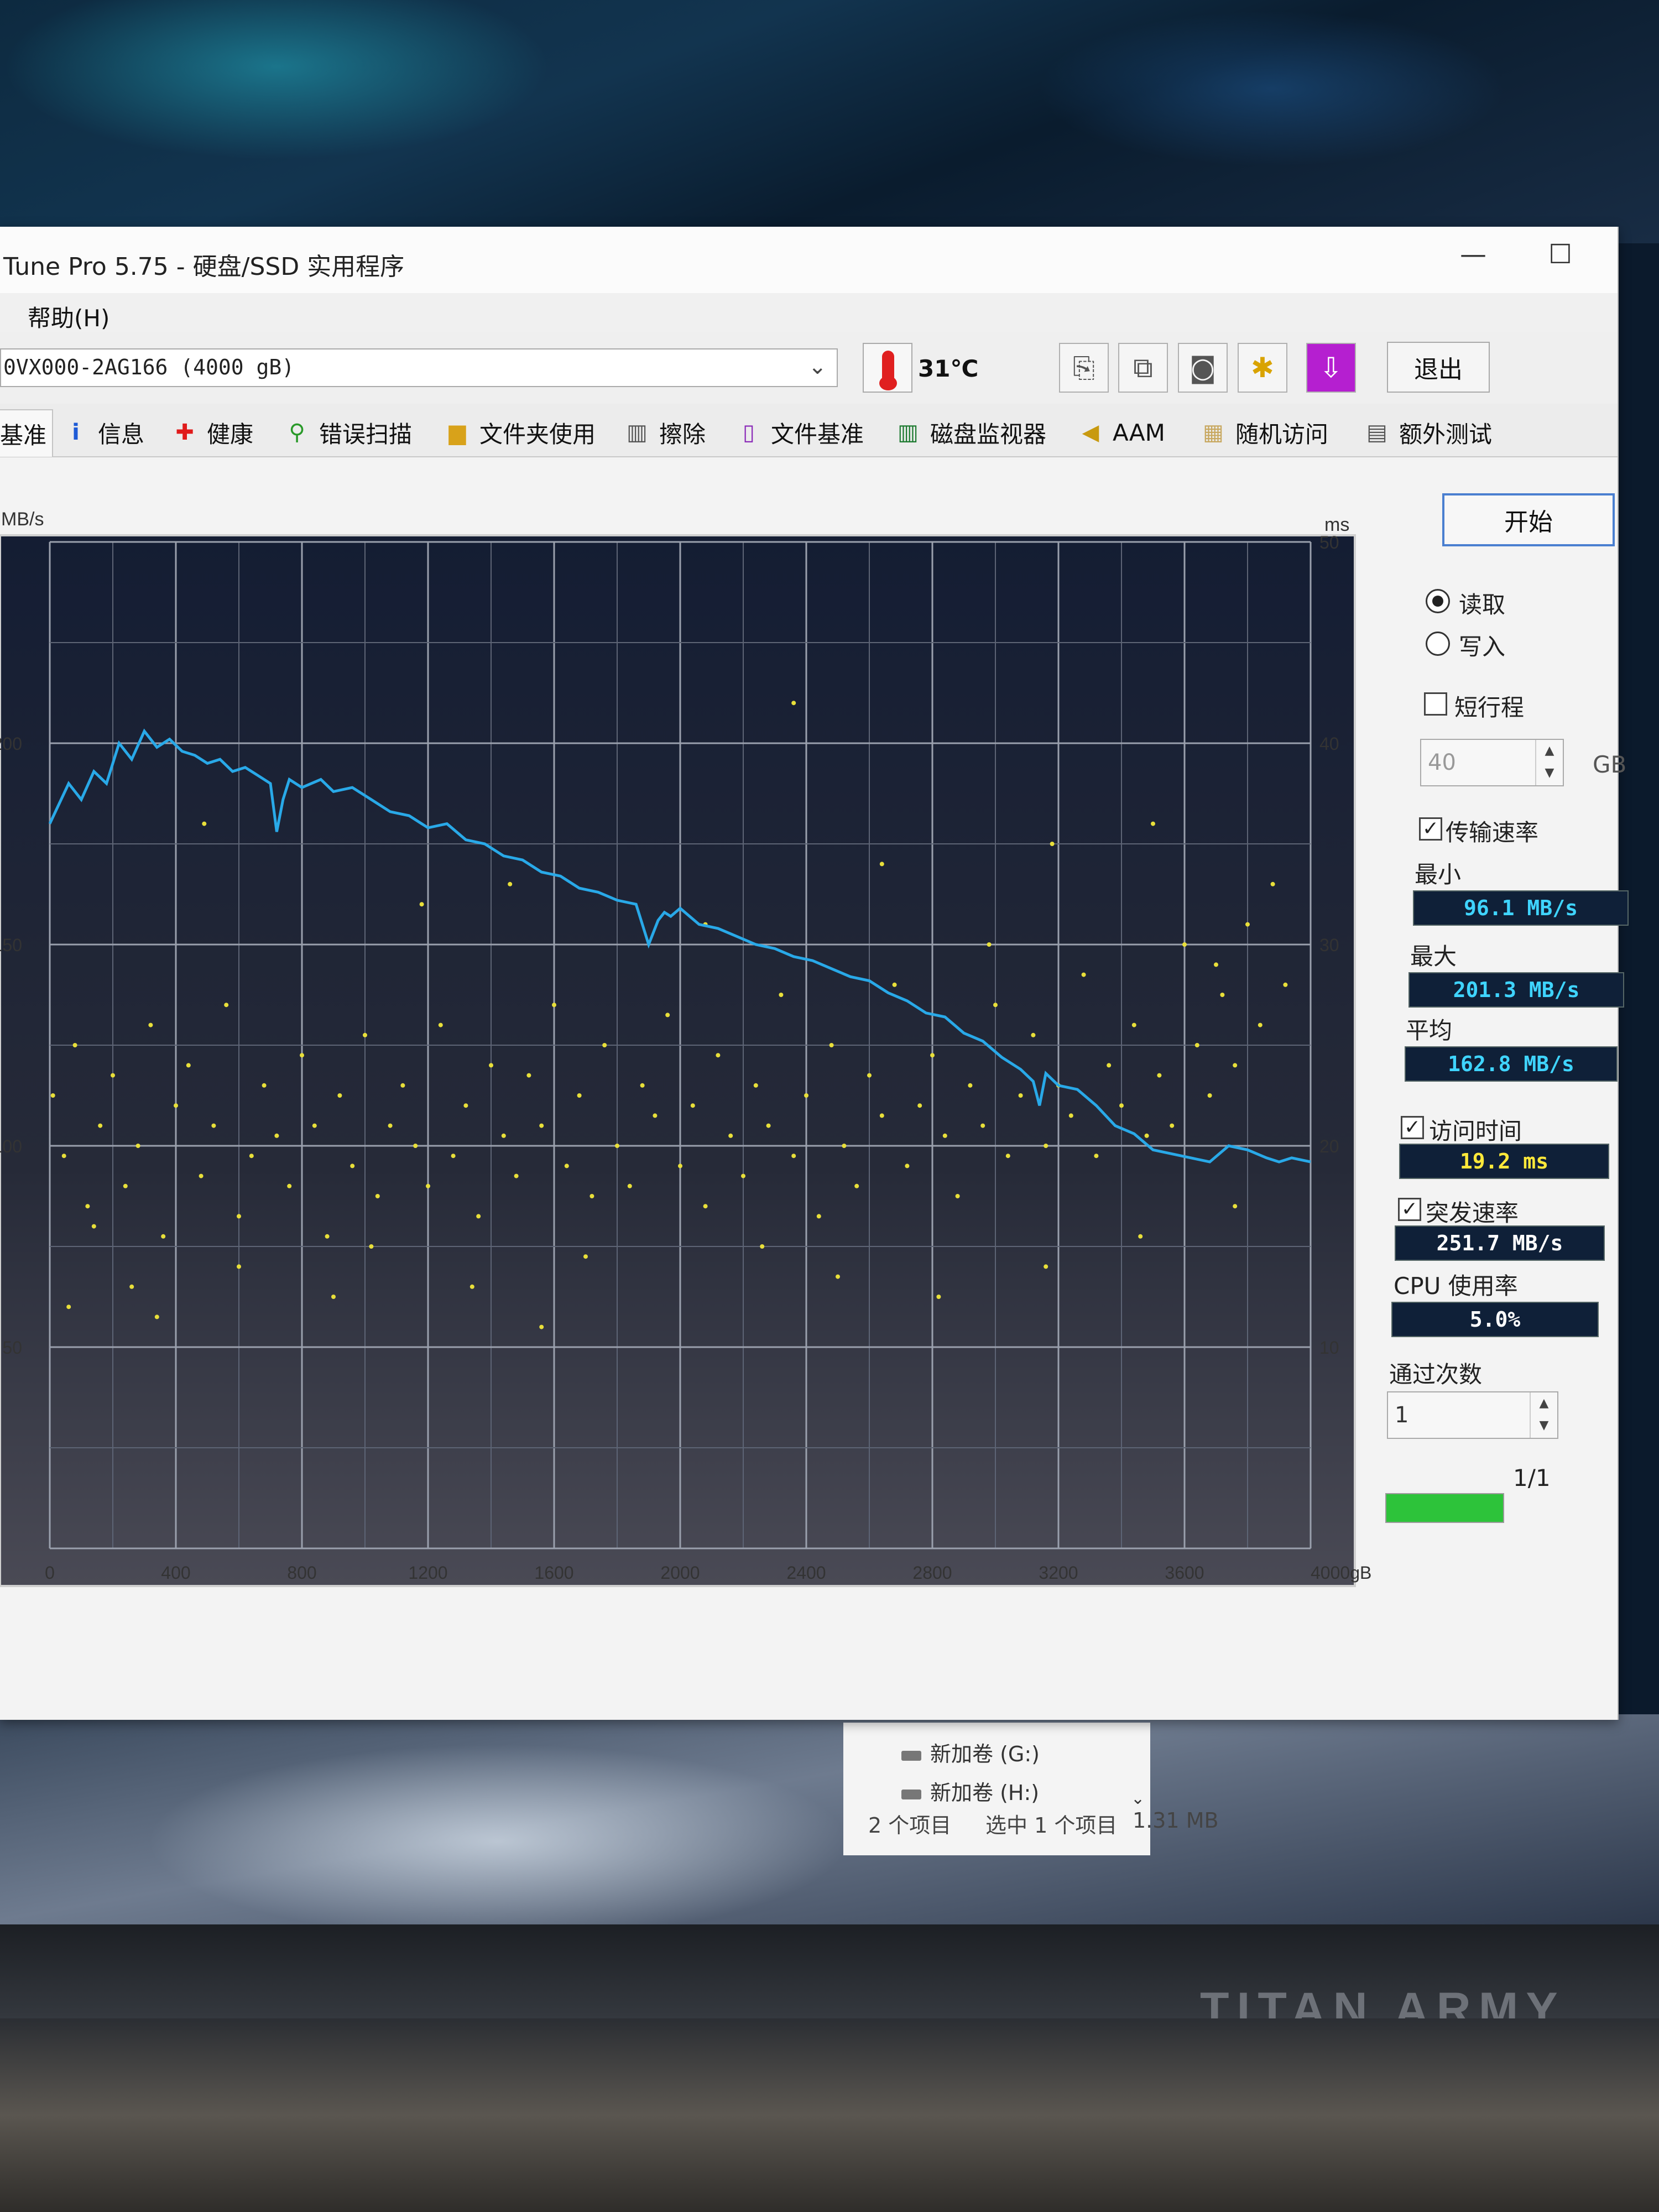 Image resolution: width=1659 pixels, height=2212 pixels. Describe the element at coordinates (1436, 704) in the screenshot. I see `short-stroke-checkbox` at that location.